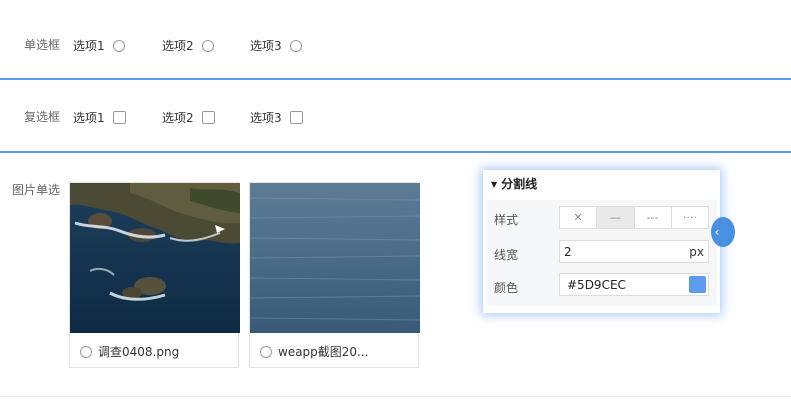 The width and height of the screenshot is (791, 401). What do you see at coordinates (568, 252) in the screenshot?
I see `line-width-value: 2` at bounding box center [568, 252].